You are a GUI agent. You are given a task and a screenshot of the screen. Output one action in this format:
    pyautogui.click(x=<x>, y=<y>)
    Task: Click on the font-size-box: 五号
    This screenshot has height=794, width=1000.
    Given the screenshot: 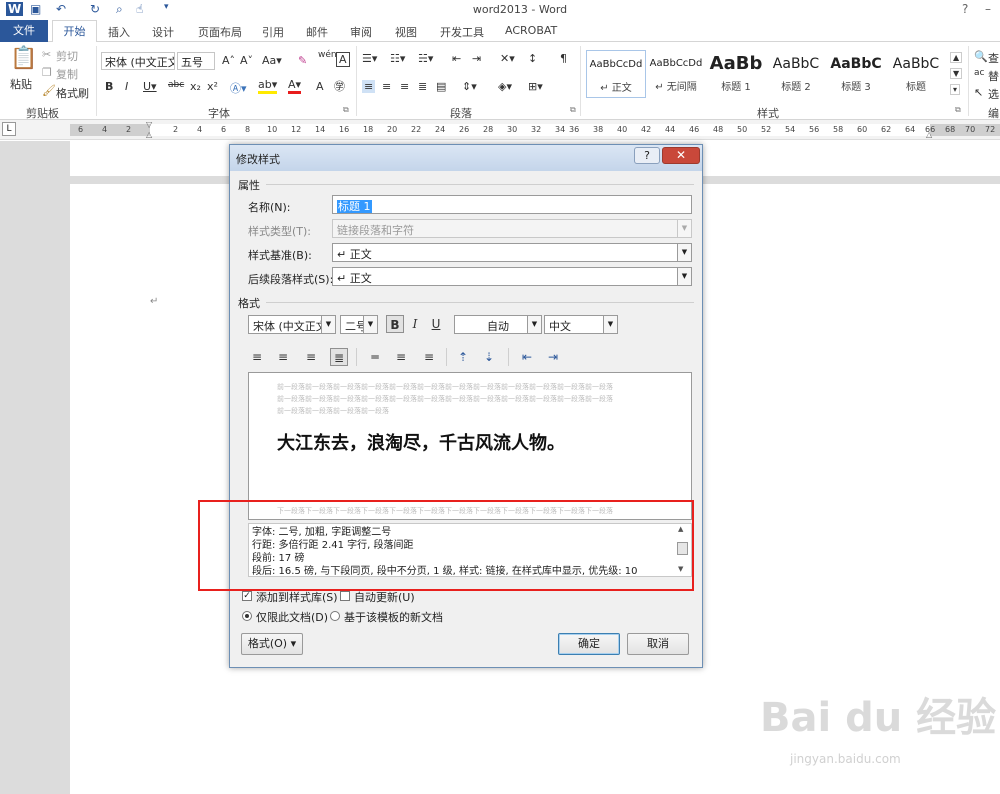 What is the action you would take?
    pyautogui.click(x=196, y=61)
    